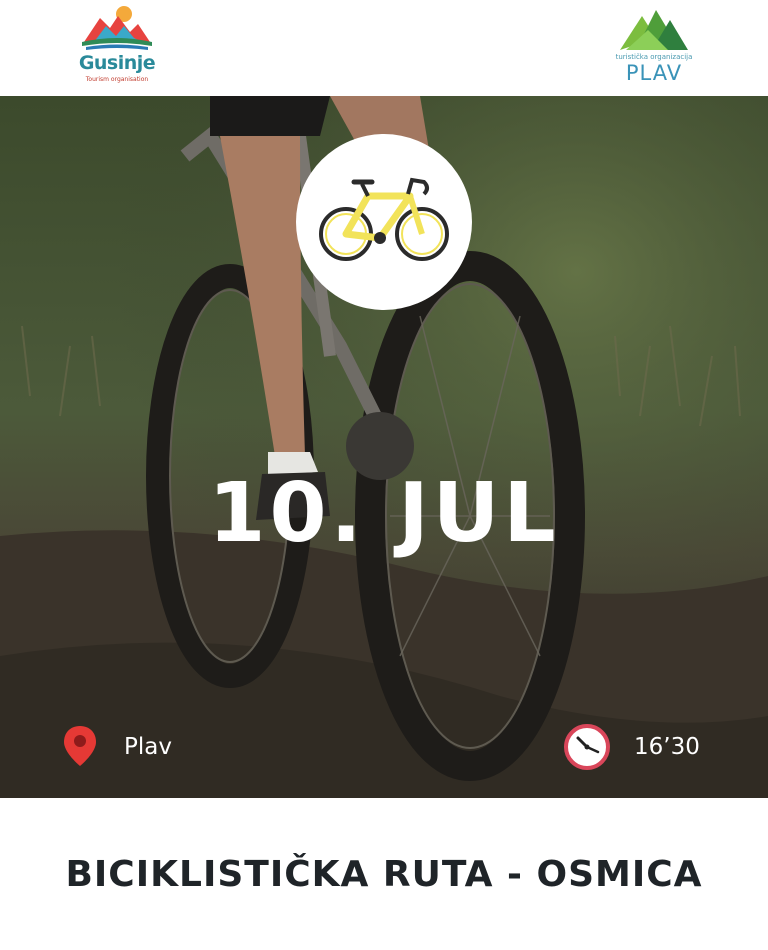  What do you see at coordinates (654, 73) in the screenshot?
I see `plav-logo-text: PLAV` at bounding box center [654, 73].